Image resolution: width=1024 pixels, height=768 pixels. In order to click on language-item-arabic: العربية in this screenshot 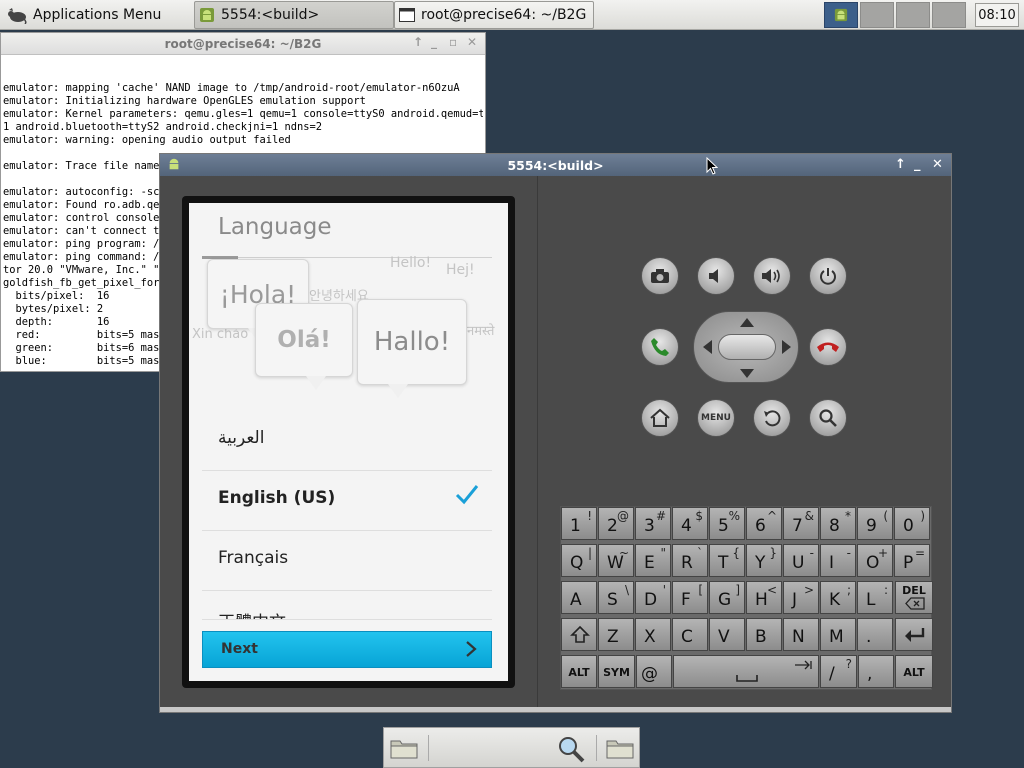, I will do `click(241, 438)`.